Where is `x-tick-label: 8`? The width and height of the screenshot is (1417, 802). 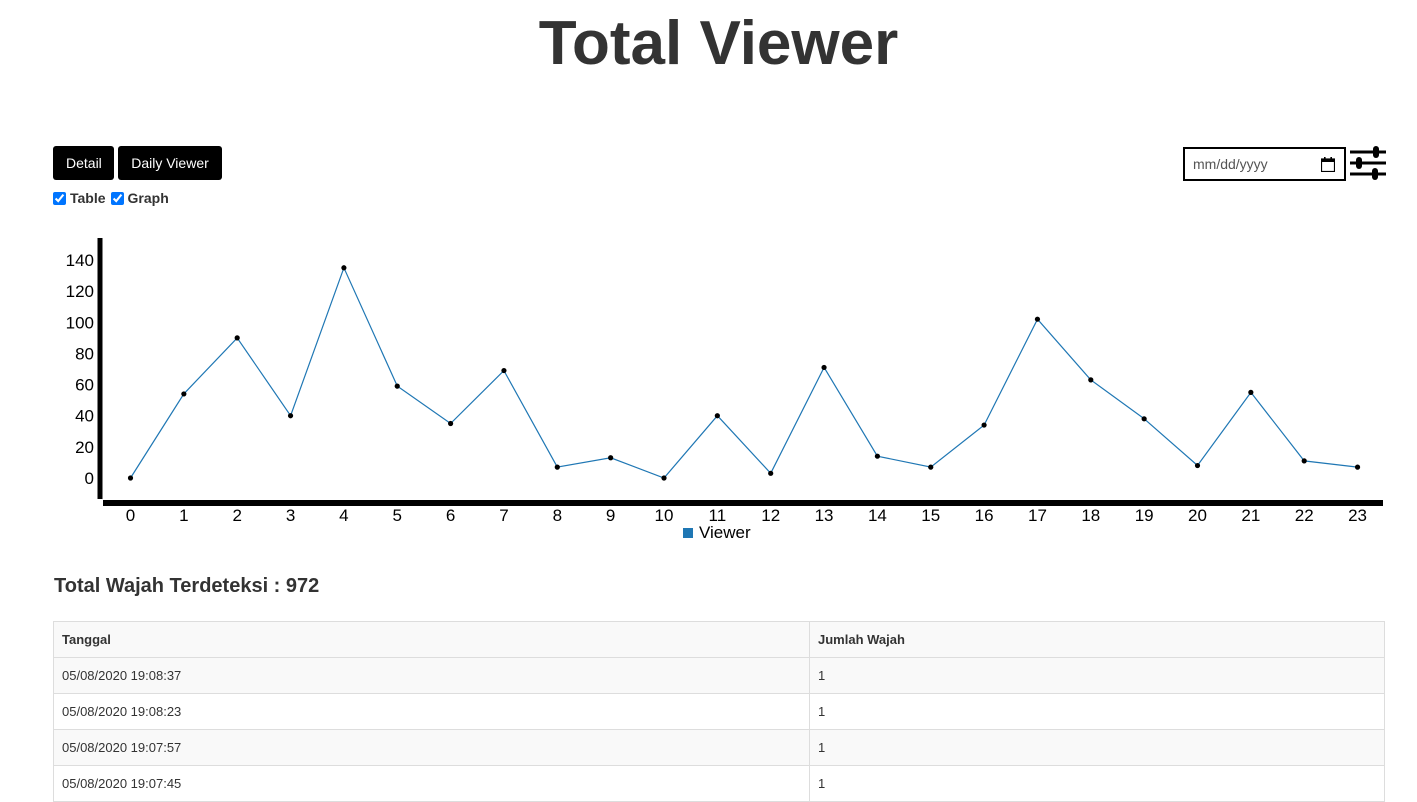
x-tick-label: 8 is located at coordinates (557, 515).